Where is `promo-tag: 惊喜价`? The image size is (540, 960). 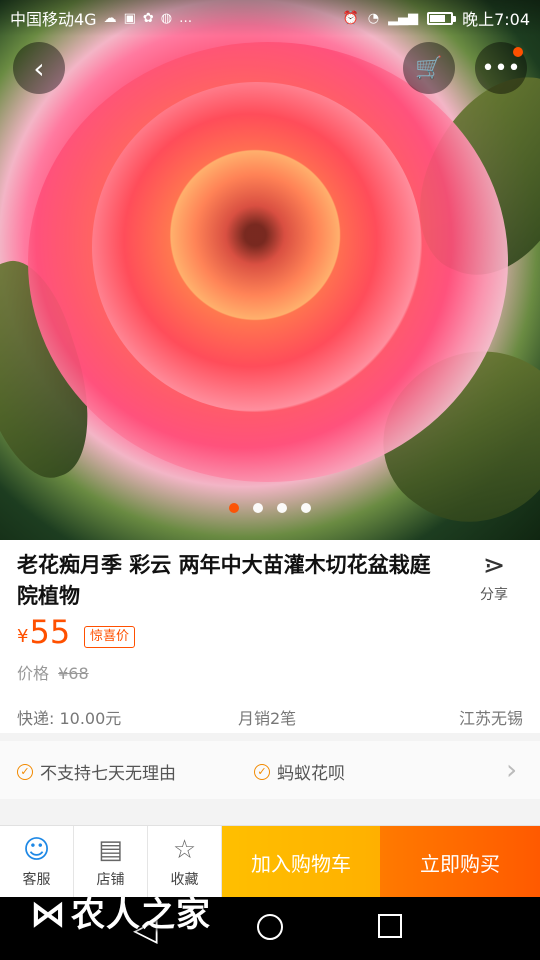
promo-tag: 惊喜价 is located at coordinates (110, 637).